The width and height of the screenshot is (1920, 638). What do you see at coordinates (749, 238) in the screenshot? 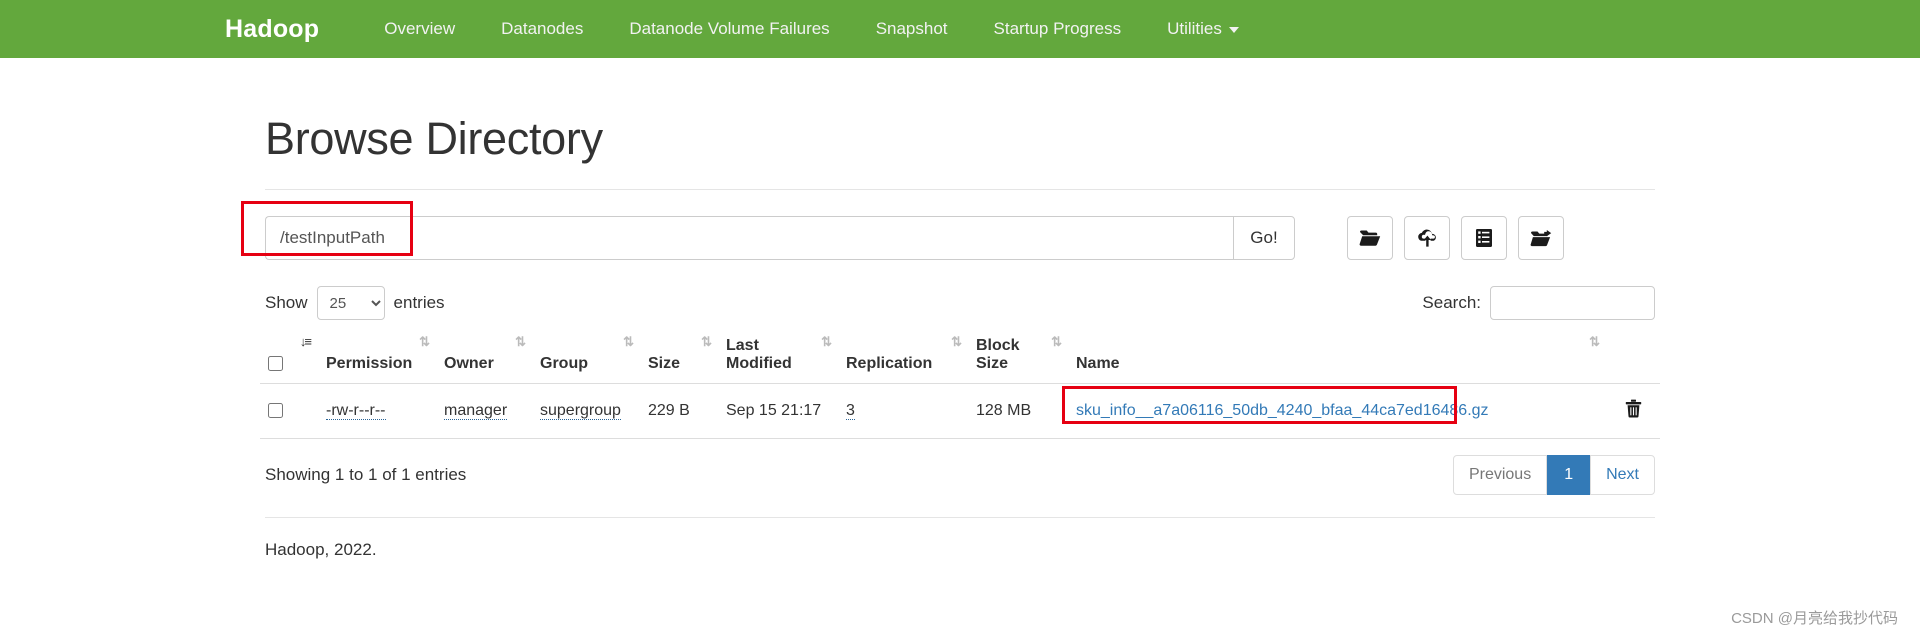
I see `path-input` at bounding box center [749, 238].